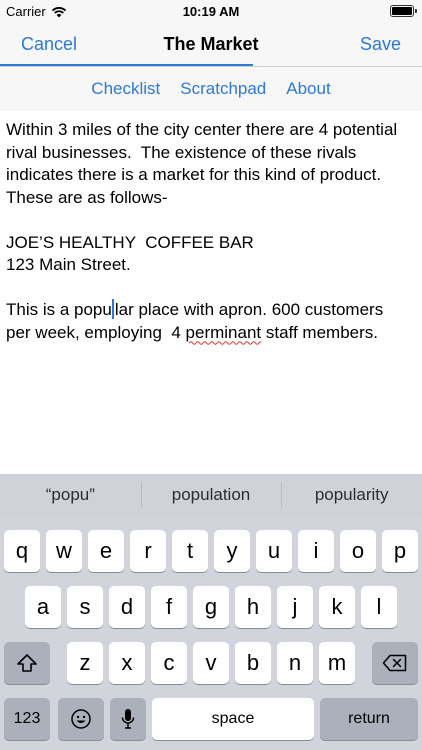  What do you see at coordinates (68, 264) in the screenshot?
I see `text-line: 123 Main Street.` at bounding box center [68, 264].